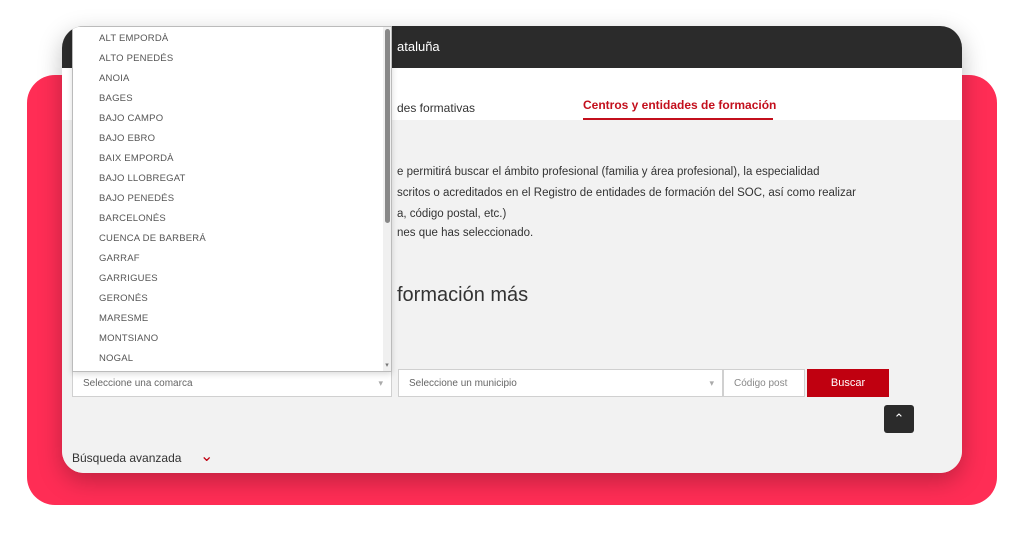  I want to click on postal-code-placeholder: Código post, so click(761, 383).